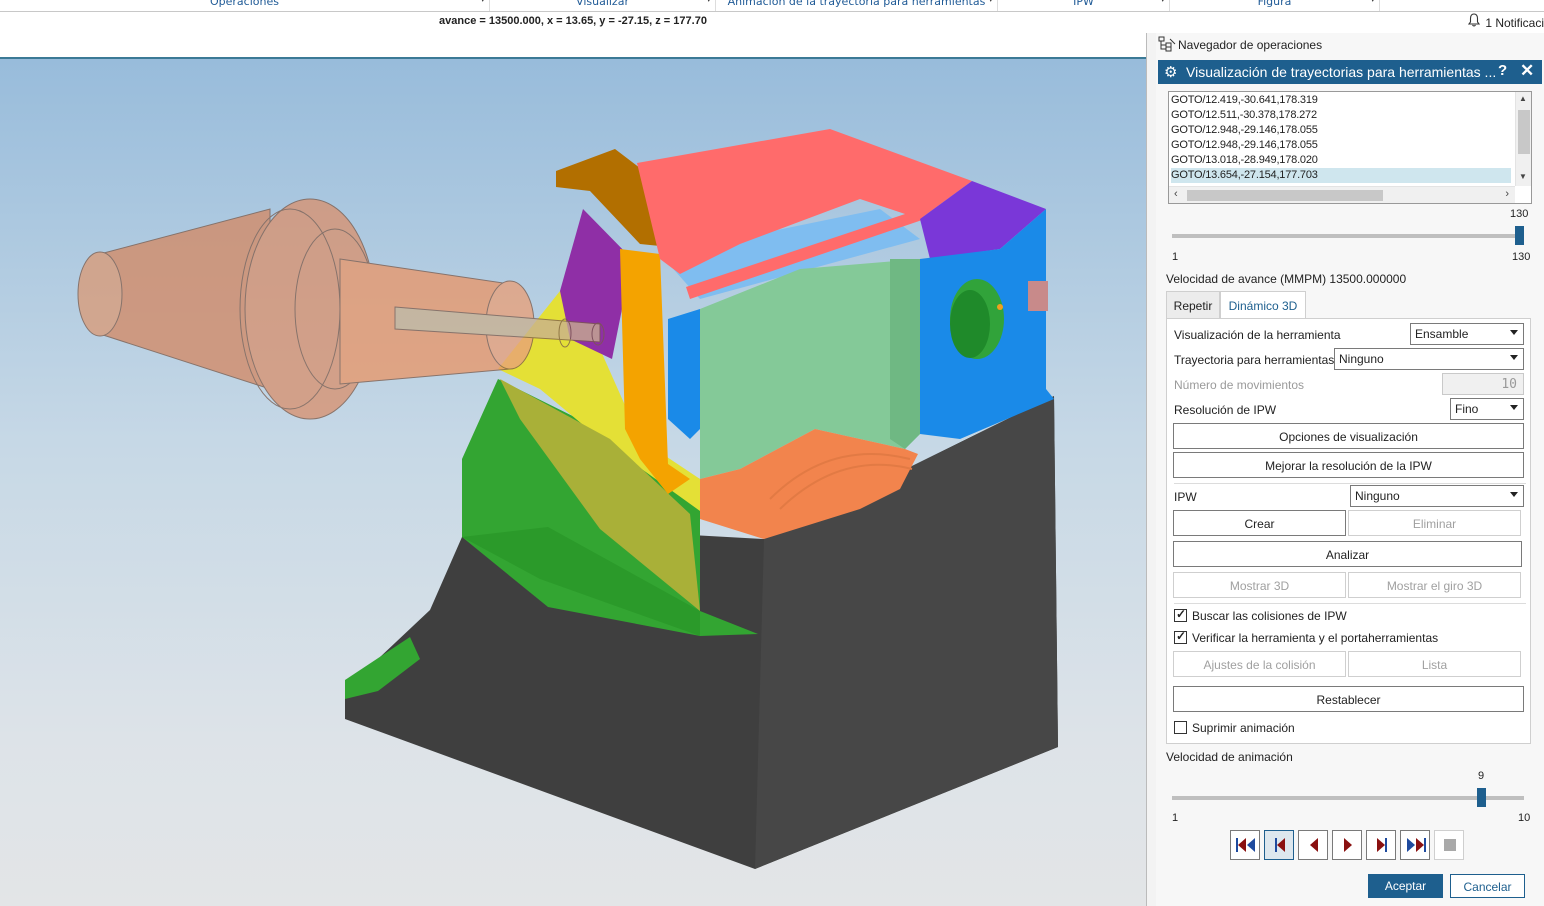  Describe the element at coordinates (1151, 469) in the screenshot. I see `panel-splitter` at that location.